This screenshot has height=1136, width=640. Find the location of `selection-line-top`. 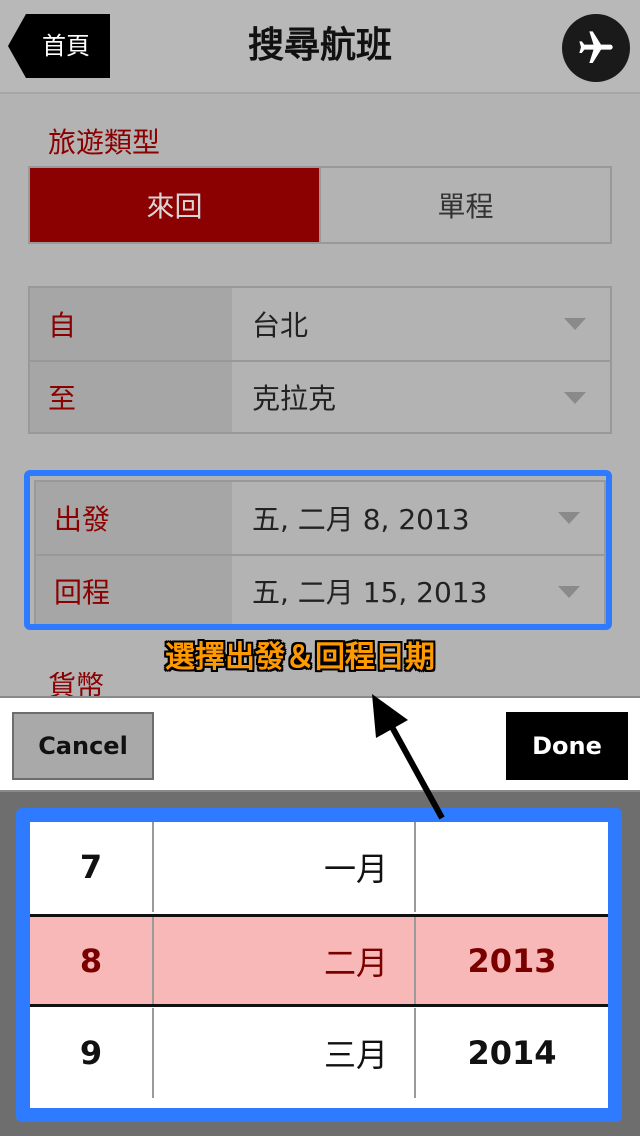

selection-line-top is located at coordinates (319, 915).